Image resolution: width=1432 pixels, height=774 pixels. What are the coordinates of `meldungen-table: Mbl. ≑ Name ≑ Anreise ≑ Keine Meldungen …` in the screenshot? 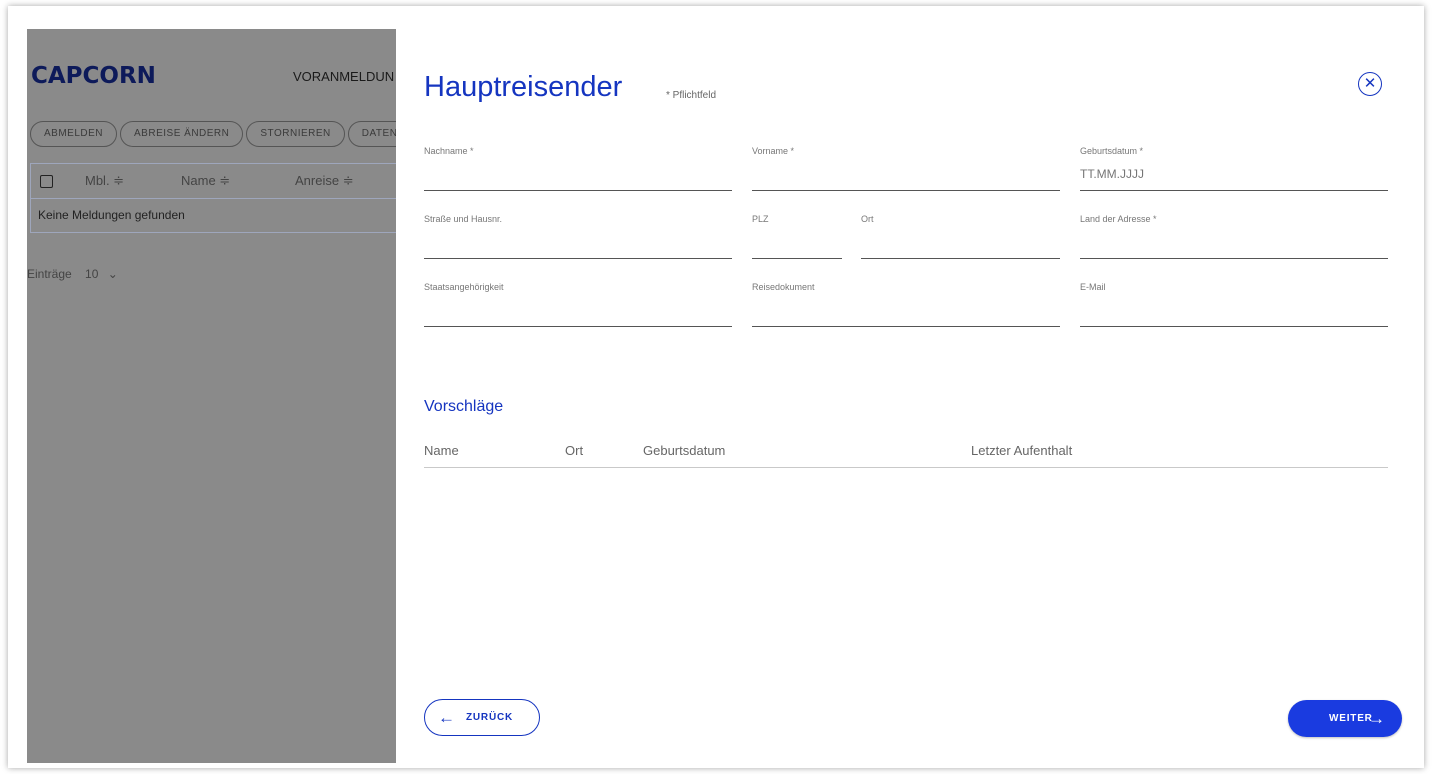 It's located at (213, 198).